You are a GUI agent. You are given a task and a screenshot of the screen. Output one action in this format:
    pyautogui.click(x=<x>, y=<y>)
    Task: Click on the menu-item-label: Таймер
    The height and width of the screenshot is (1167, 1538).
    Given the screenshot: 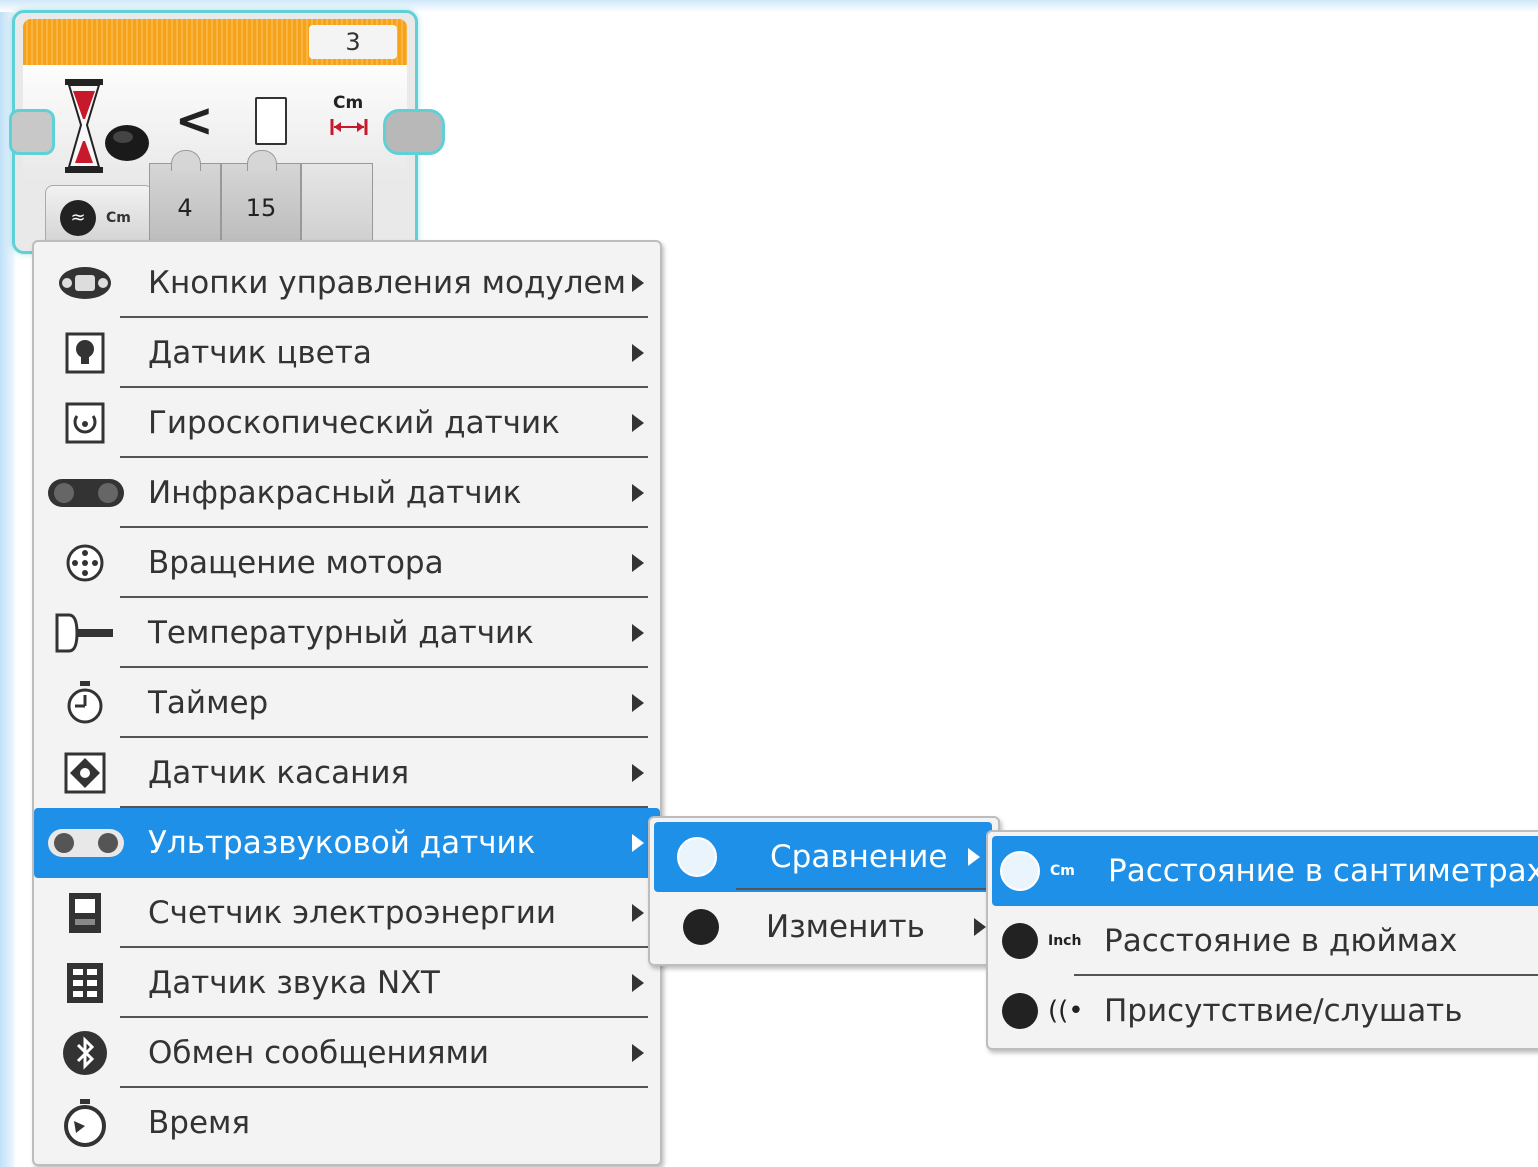 What is the action you would take?
    pyautogui.click(x=208, y=703)
    